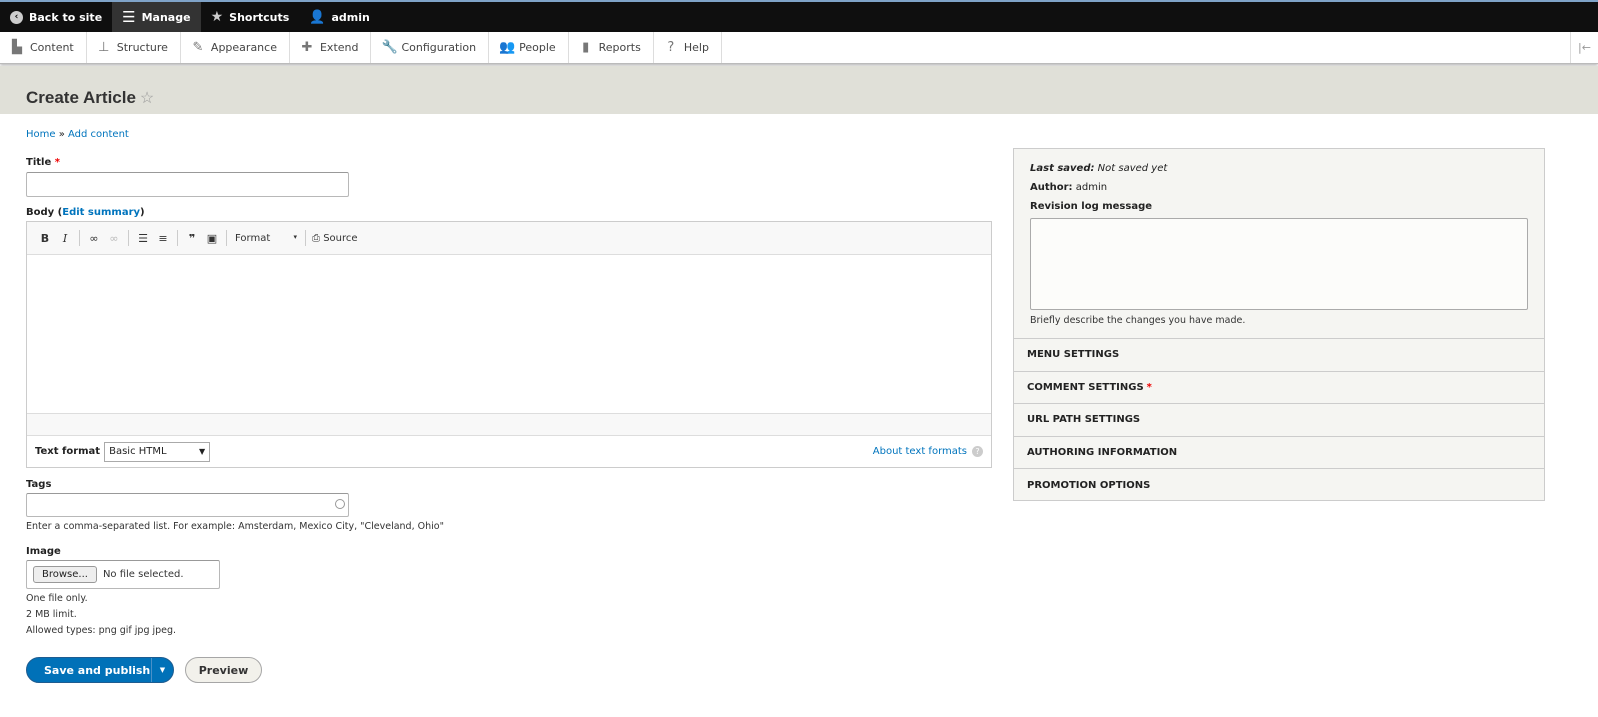 This screenshot has height=717, width=1598. What do you see at coordinates (799, 90) in the screenshot?
I see `page-header: Create Article ☆` at bounding box center [799, 90].